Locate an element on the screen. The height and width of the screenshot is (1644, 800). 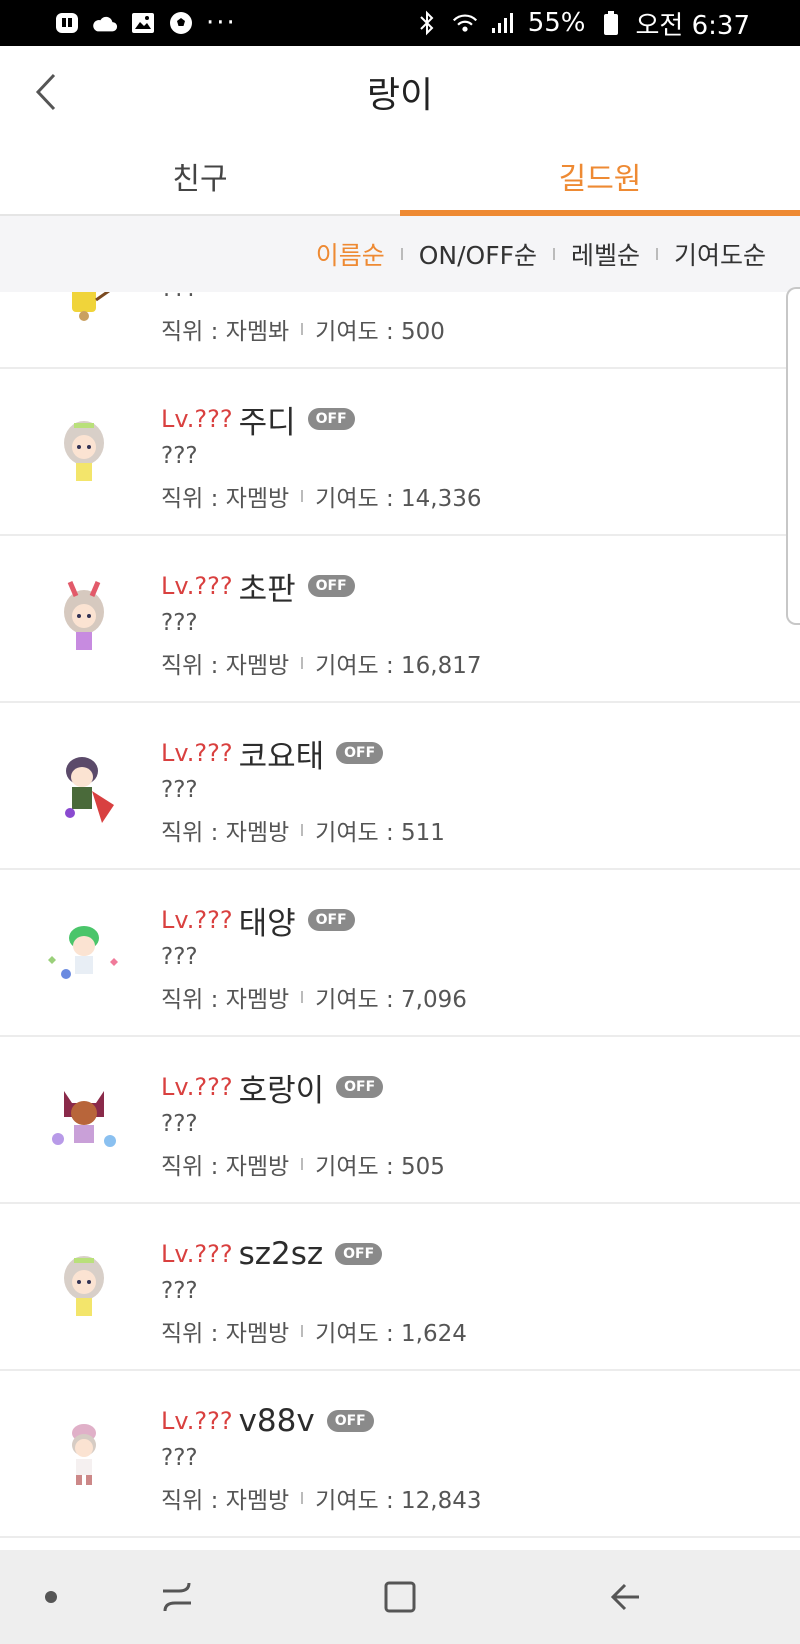
list-item: Lv.??? 호랑이 OFF ??? 직위 : 자멤방 기여도 : 505 is located at coordinates (400, 1120).